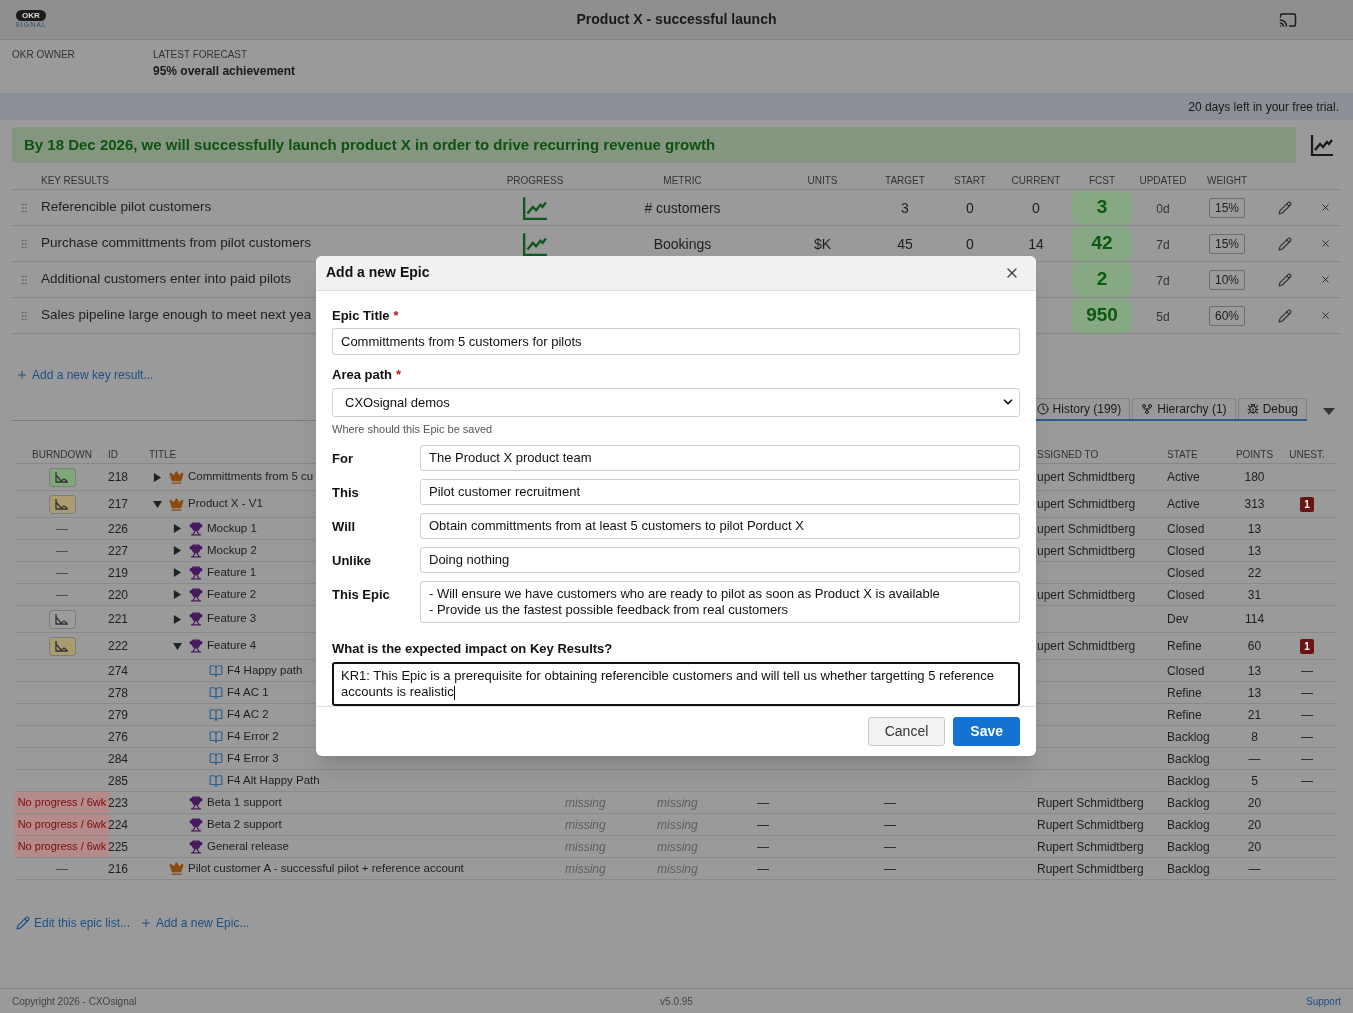 Image resolution: width=1353 pixels, height=1013 pixels. What do you see at coordinates (720, 458) in the screenshot?
I see `statement-field: The Product X product team` at bounding box center [720, 458].